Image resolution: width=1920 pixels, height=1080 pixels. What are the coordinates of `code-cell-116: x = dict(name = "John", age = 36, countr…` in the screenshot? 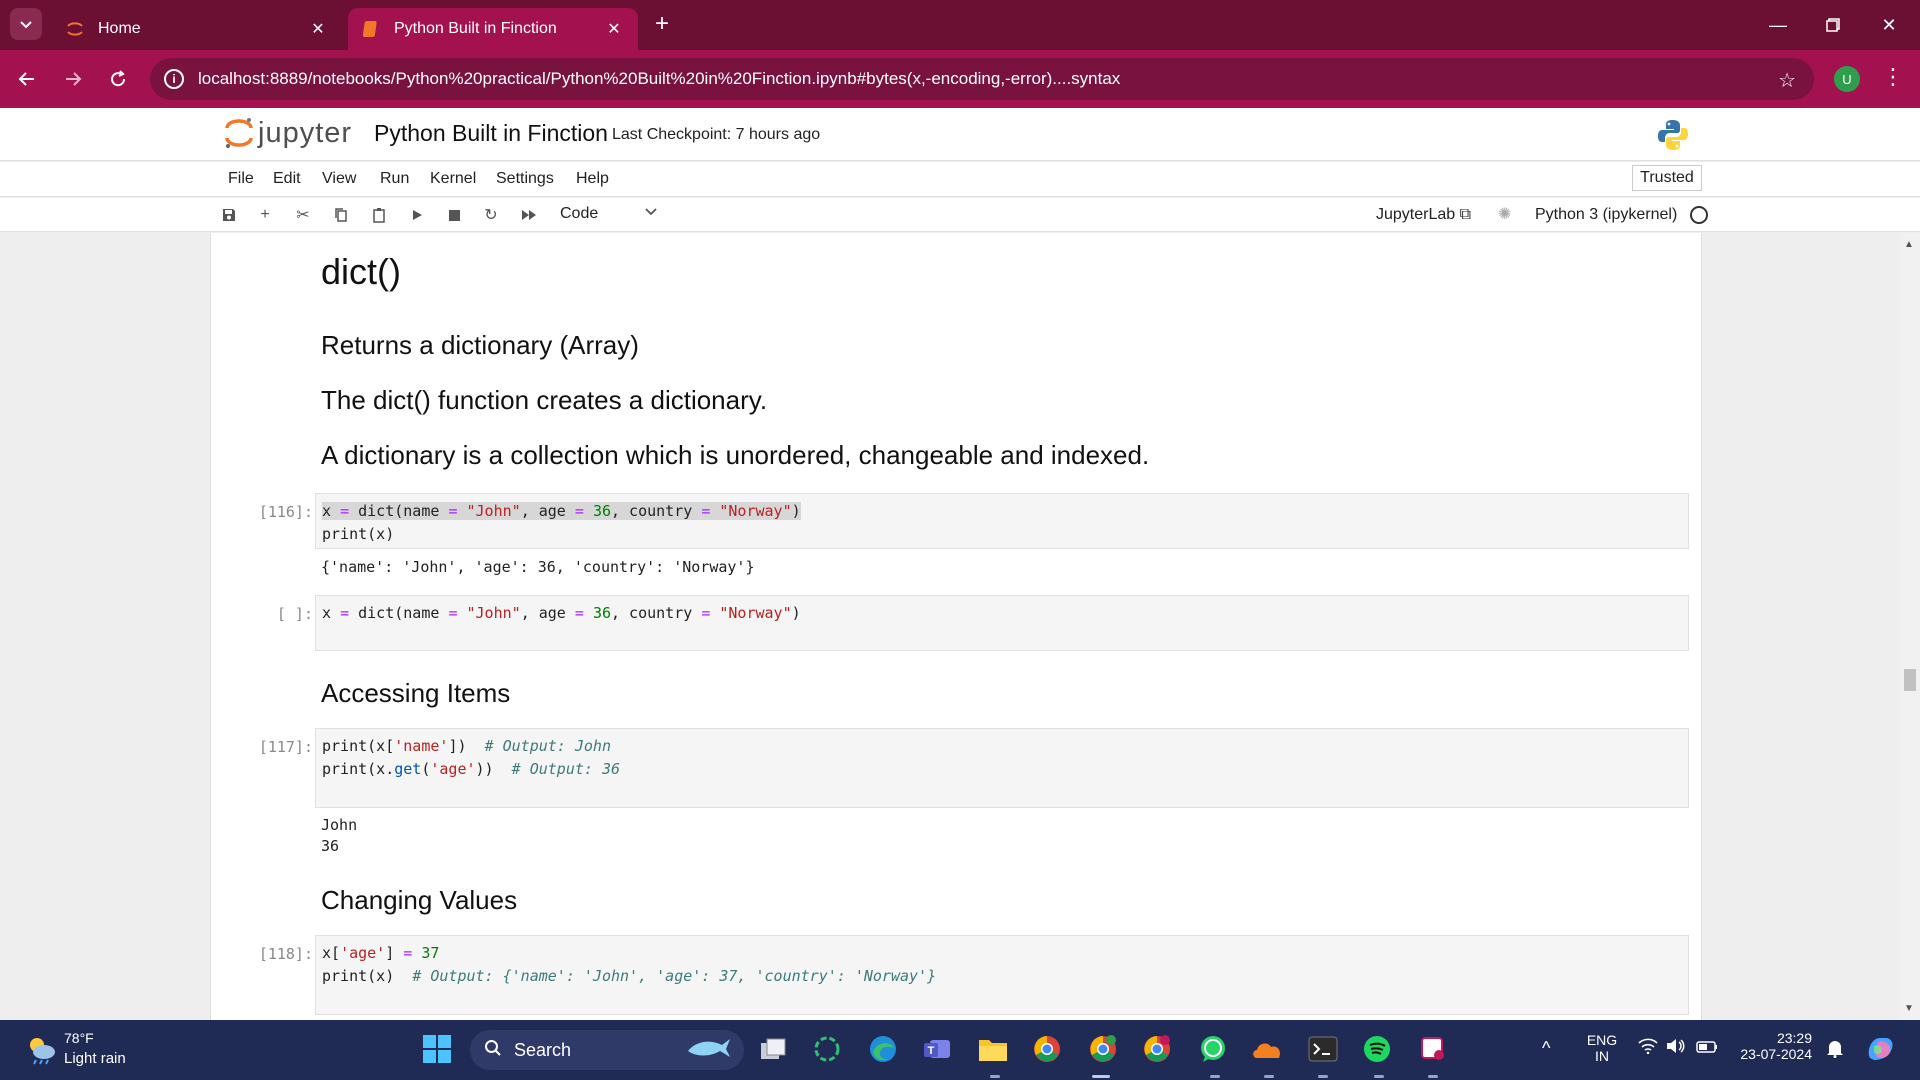 It's located at (1002, 521).